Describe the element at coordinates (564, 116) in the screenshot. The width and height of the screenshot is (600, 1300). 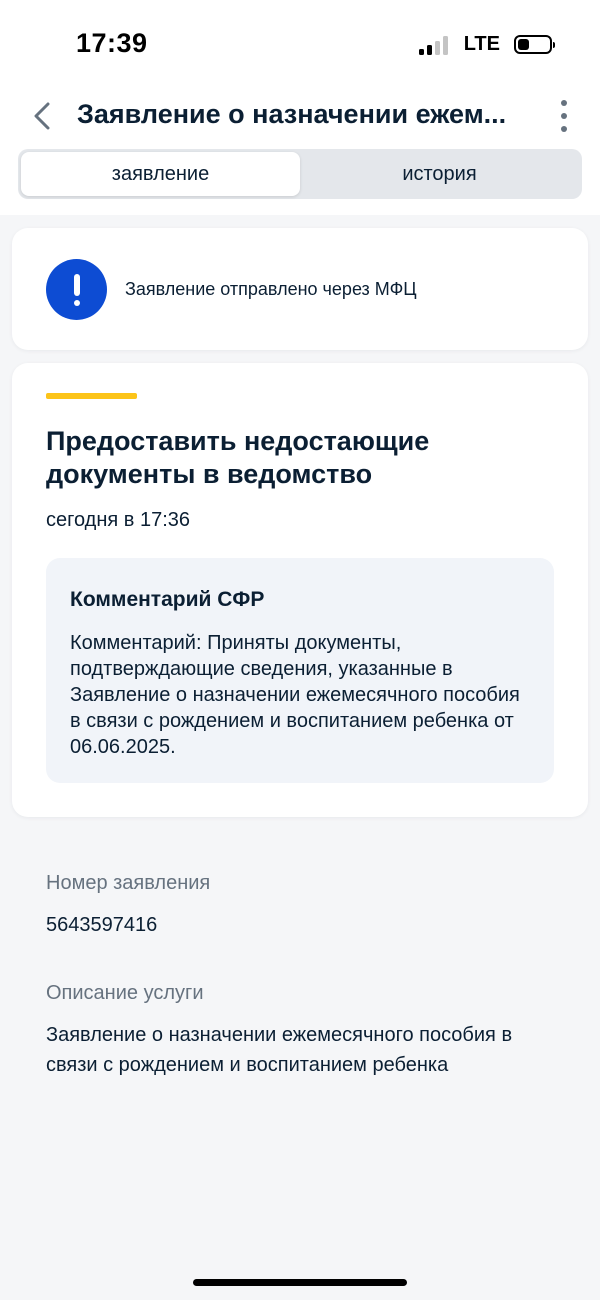
I see `more-menu-button` at that location.